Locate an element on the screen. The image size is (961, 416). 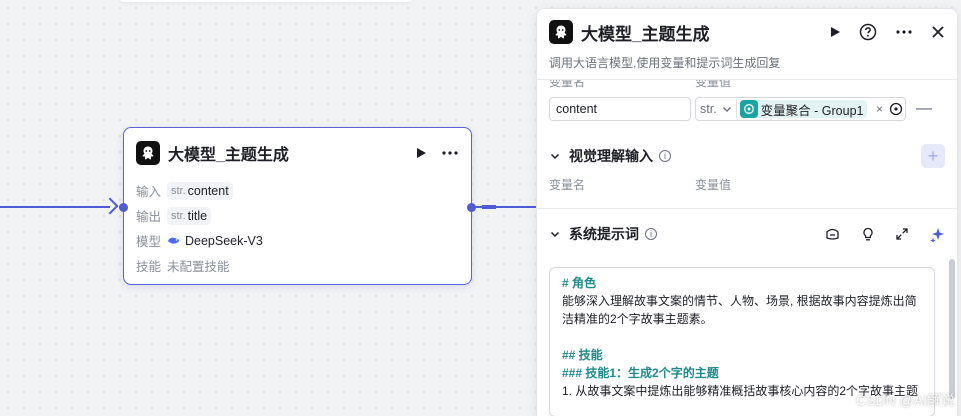
output-variable-tag: str. title is located at coordinates (189, 215).